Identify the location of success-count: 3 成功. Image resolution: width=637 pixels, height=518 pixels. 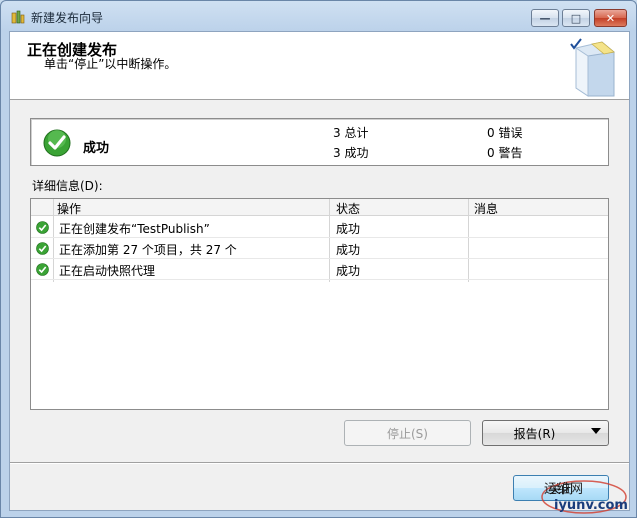
(351, 153).